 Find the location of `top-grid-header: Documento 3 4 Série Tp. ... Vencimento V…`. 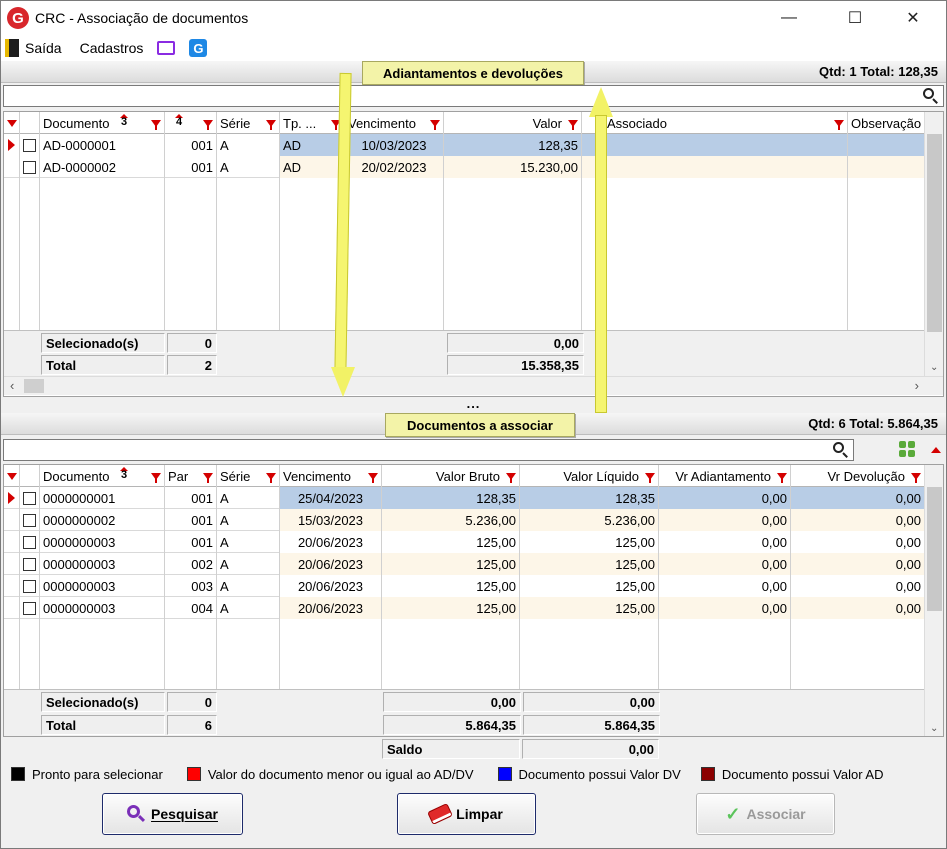

top-grid-header: Documento 3 4 Série Tp. ... Vencimento V… is located at coordinates (464, 123).